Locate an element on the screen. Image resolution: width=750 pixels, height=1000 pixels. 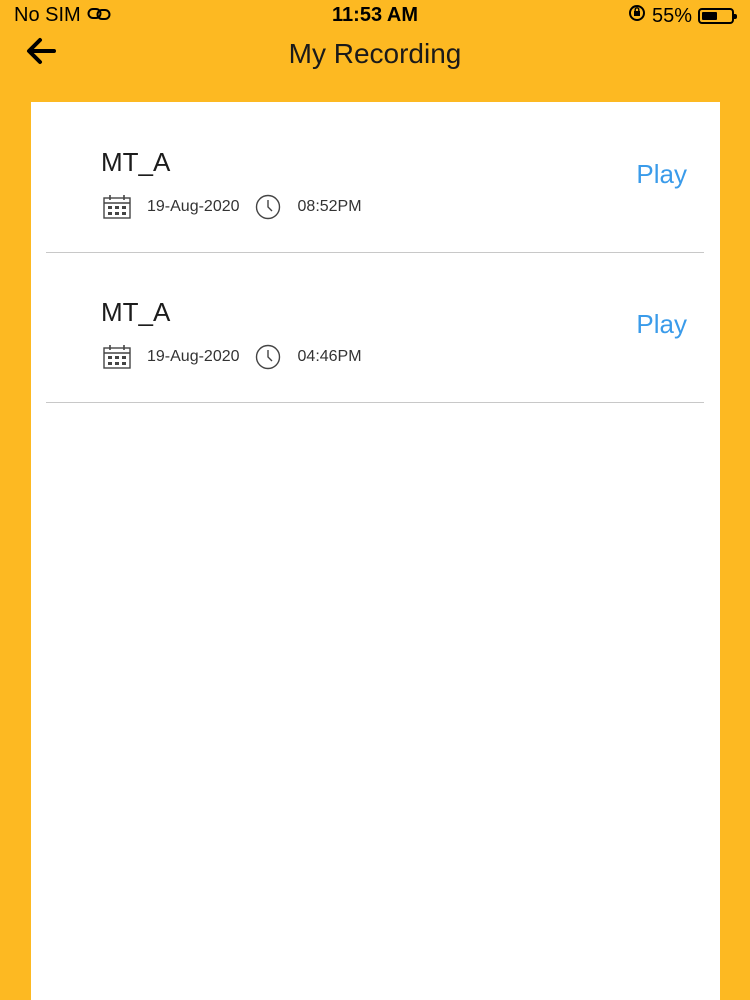
status-bar: No SIM 11:53 AM 55% is located at coordinates (375, 16).